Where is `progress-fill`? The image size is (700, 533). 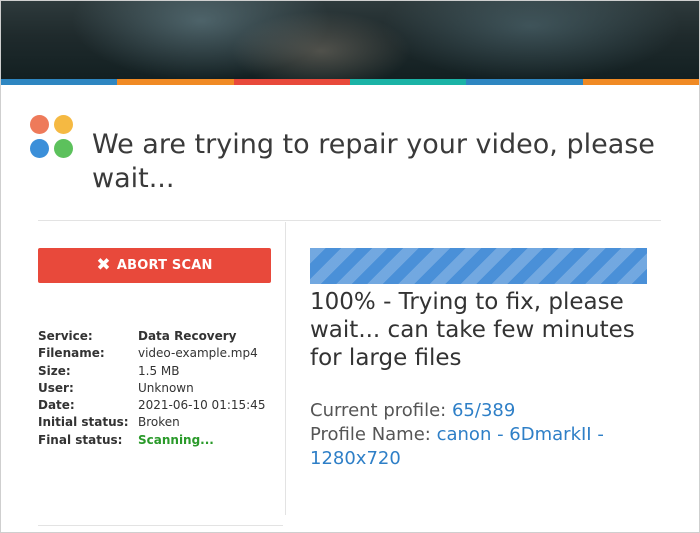 progress-fill is located at coordinates (478, 266).